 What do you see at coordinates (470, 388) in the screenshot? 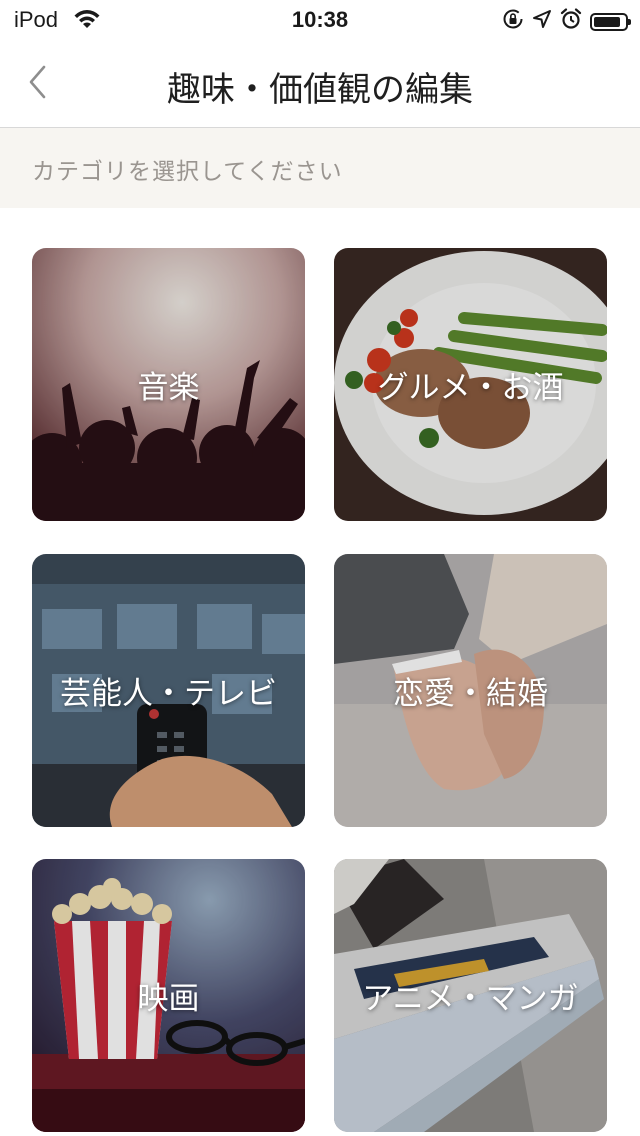
I see `category-label: グルメ・お酒` at bounding box center [470, 388].